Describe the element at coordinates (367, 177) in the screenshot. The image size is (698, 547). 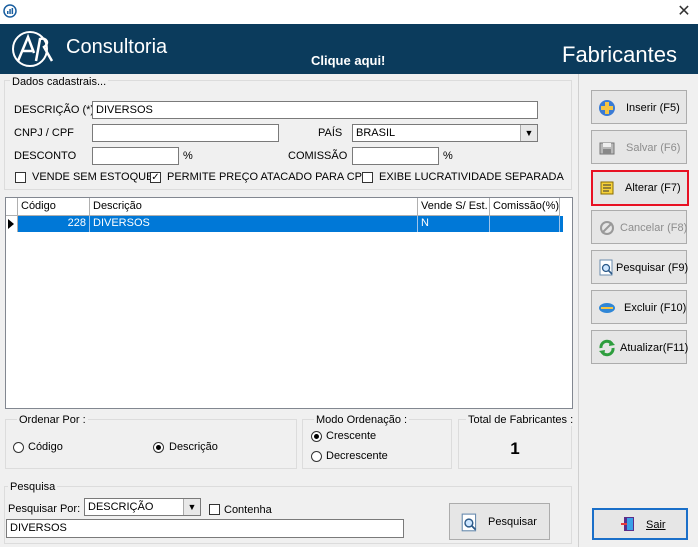
I see `exibe-lucratividade-checkbox` at that location.